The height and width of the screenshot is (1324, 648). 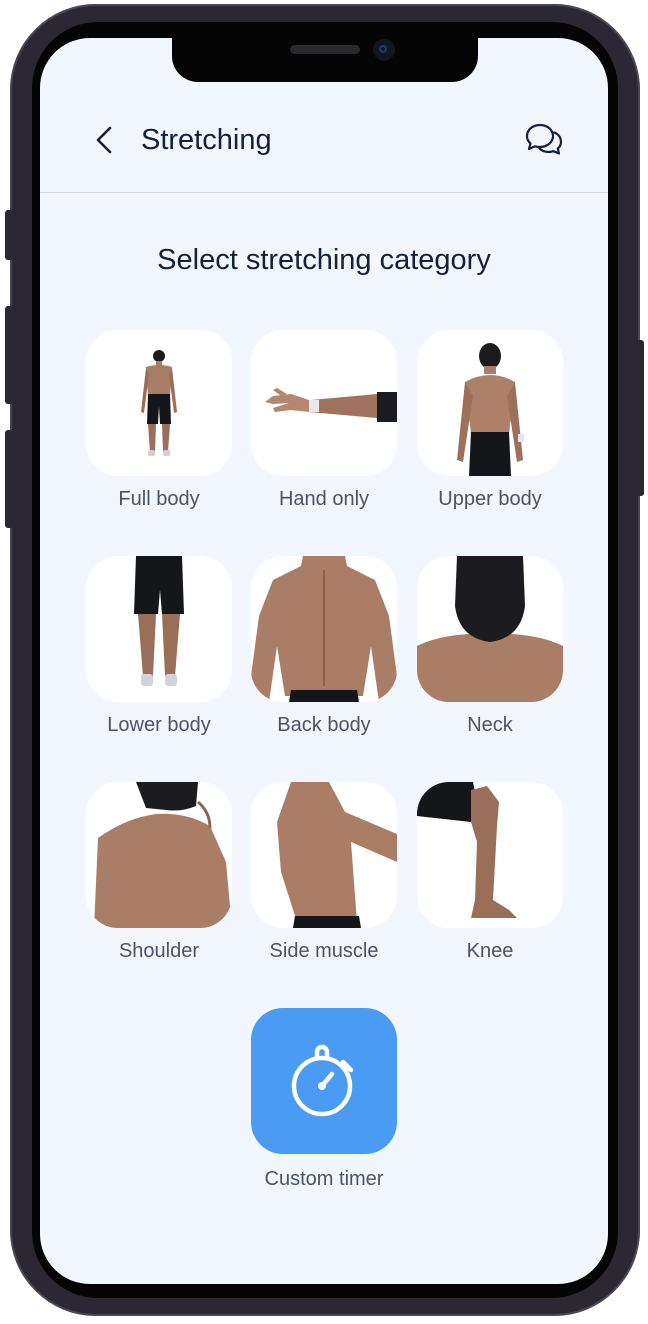 I want to click on chevron-left-icon, so click(x=104, y=140).